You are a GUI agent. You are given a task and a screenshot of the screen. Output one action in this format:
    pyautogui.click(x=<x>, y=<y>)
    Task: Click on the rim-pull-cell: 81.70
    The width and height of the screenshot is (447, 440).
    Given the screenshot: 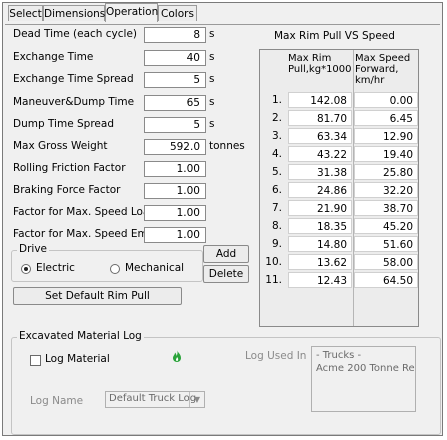 What is the action you would take?
    pyautogui.click(x=320, y=118)
    